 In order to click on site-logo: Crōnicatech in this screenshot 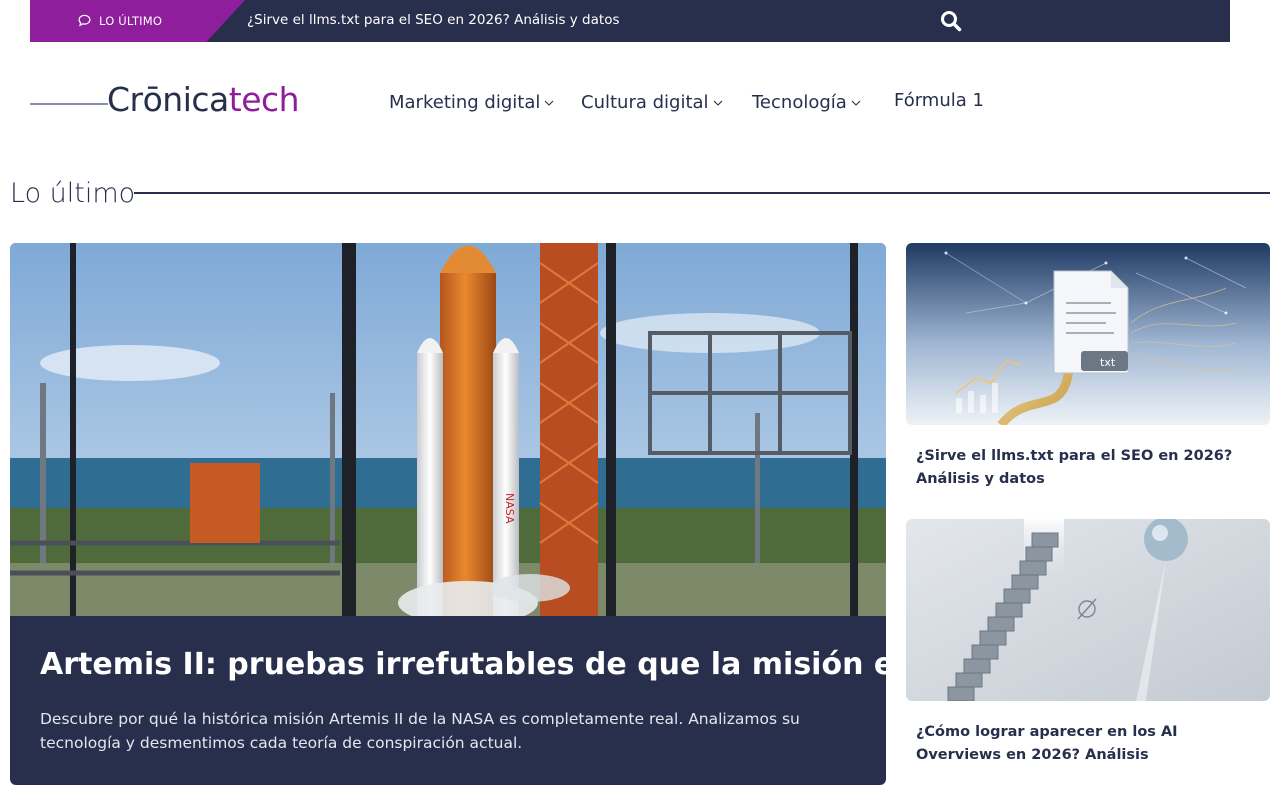, I will do `click(180, 102)`.